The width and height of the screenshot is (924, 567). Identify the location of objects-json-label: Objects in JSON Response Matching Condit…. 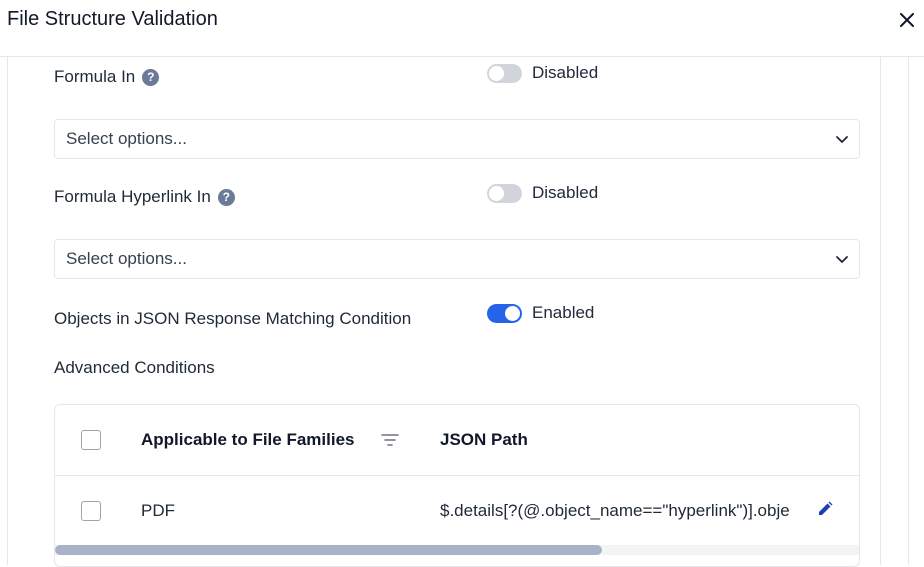
(233, 318).